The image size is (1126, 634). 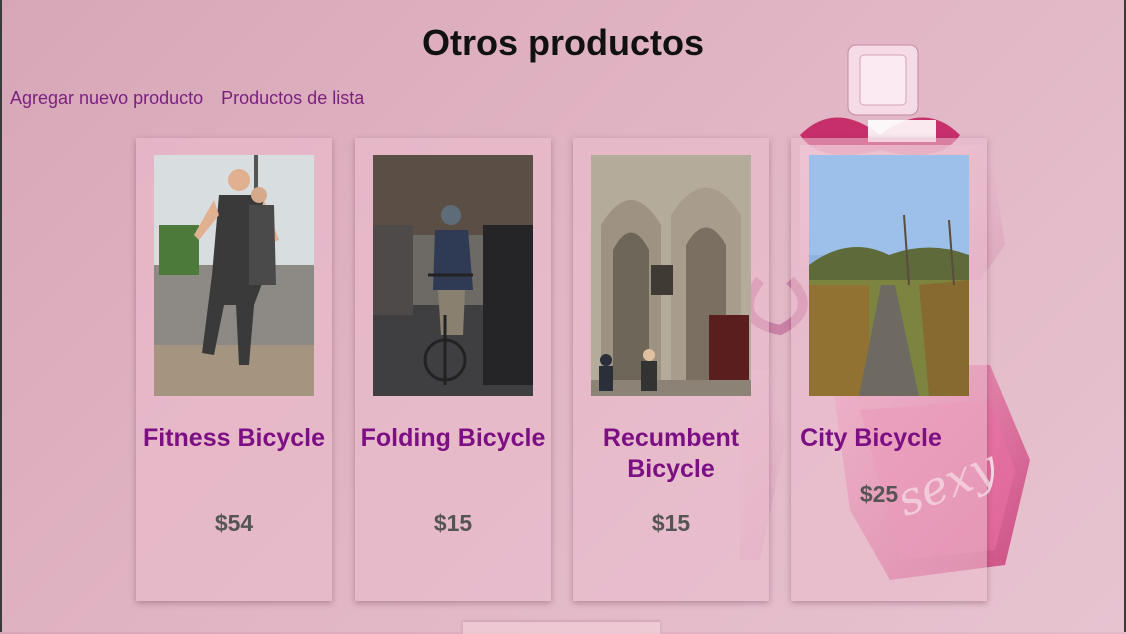 I want to click on product-card: City Bicycle $25, so click(x=889, y=369).